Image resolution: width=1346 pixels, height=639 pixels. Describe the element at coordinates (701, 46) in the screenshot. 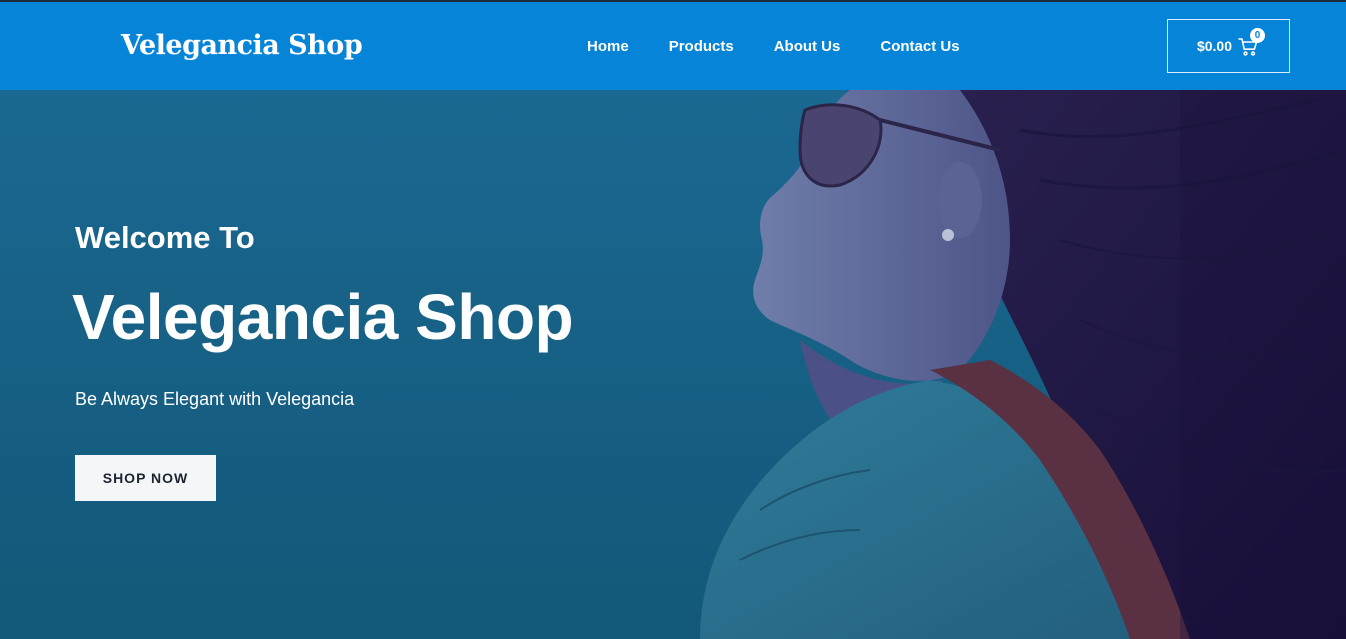

I see `nav-item-products: Products` at that location.